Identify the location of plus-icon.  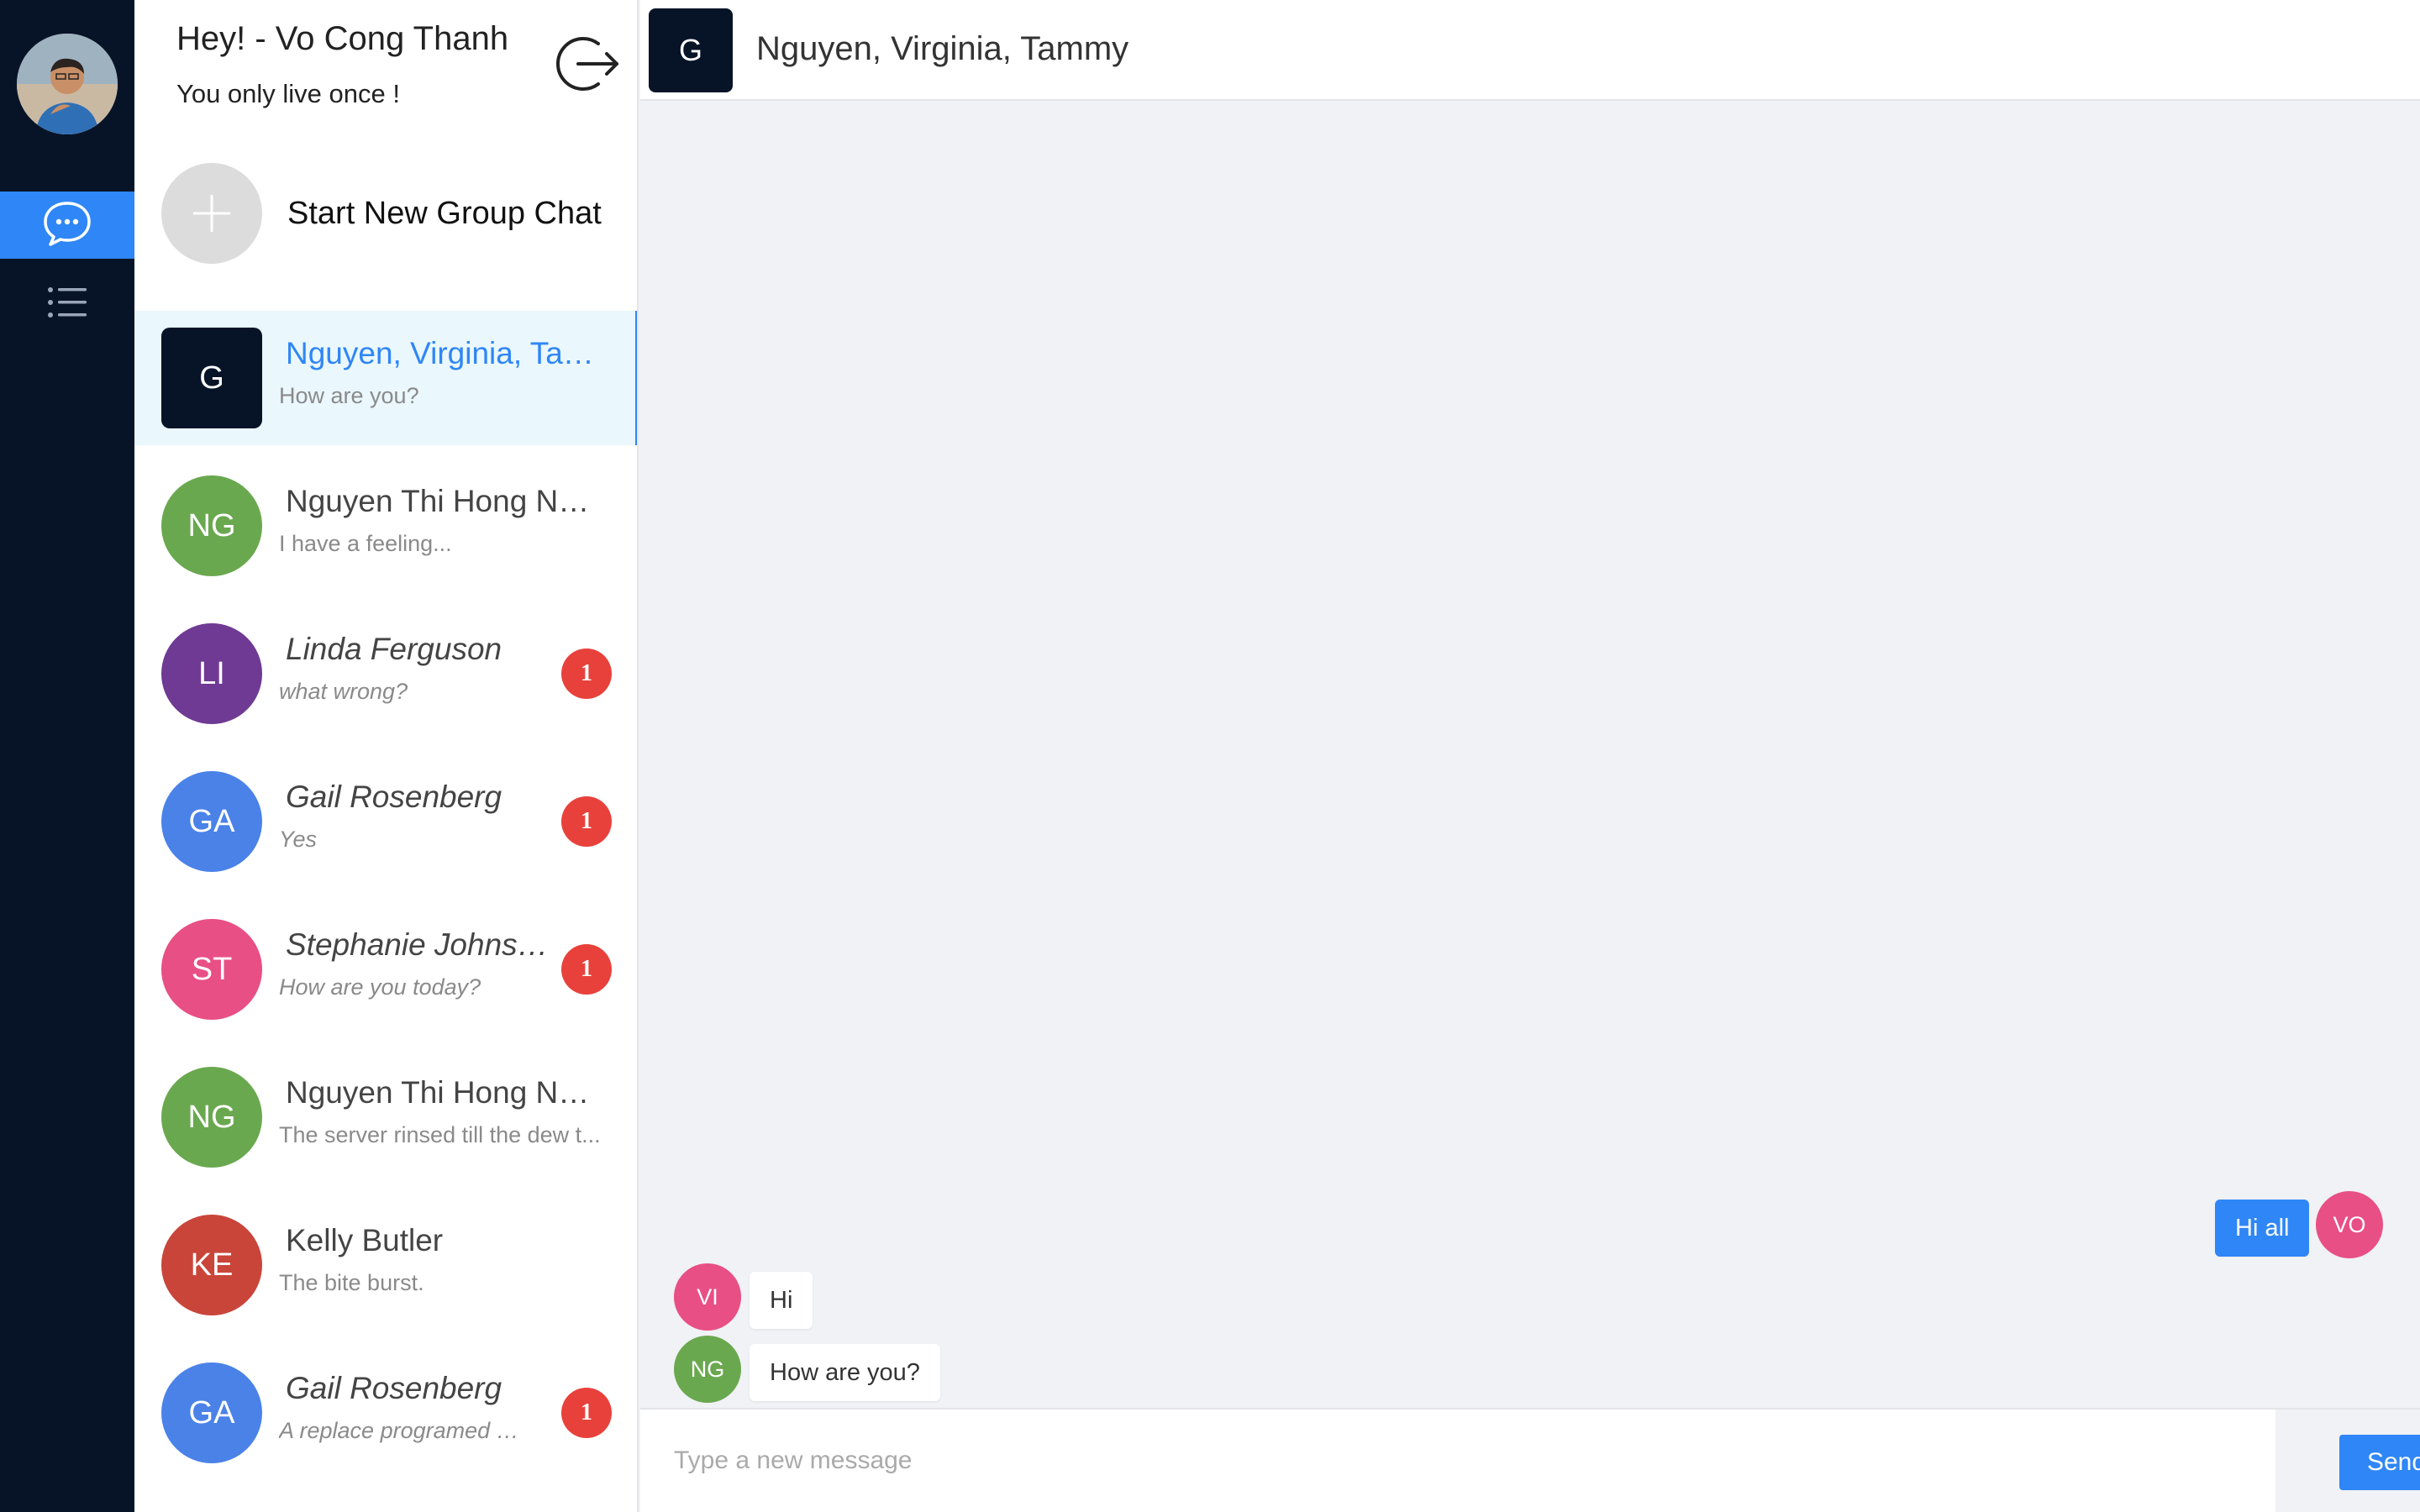
(211, 213).